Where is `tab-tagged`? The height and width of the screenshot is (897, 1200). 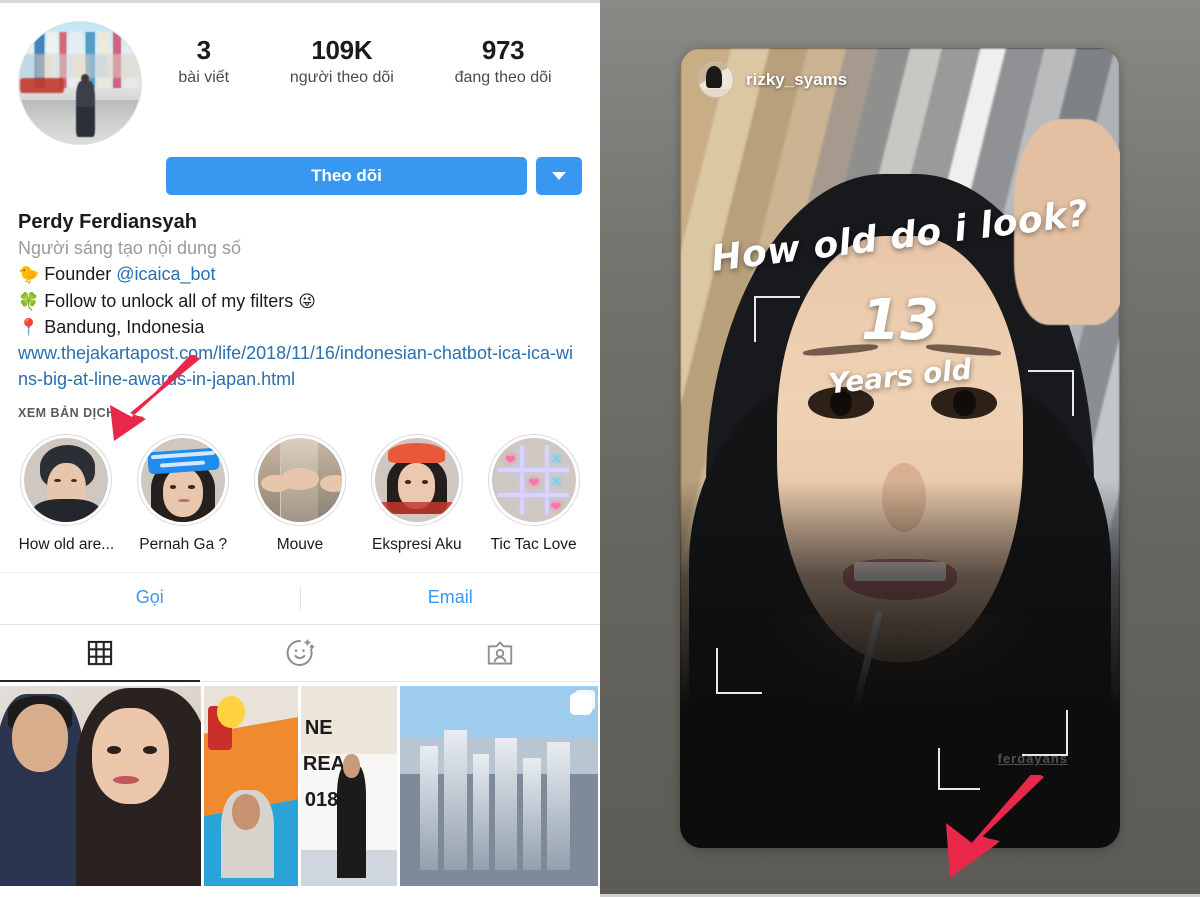 tab-tagged is located at coordinates (500, 653).